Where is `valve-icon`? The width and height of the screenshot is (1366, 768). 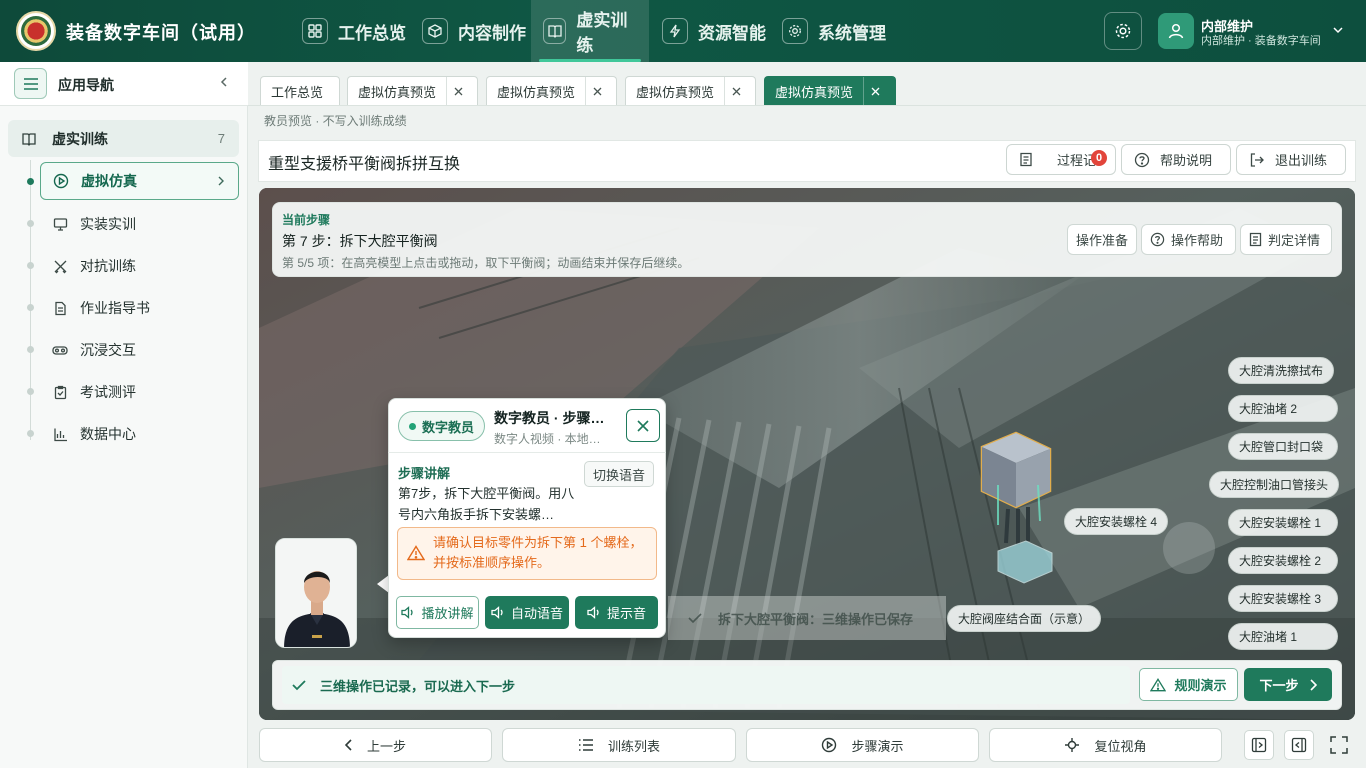 valve-icon is located at coordinates (1016, 507).